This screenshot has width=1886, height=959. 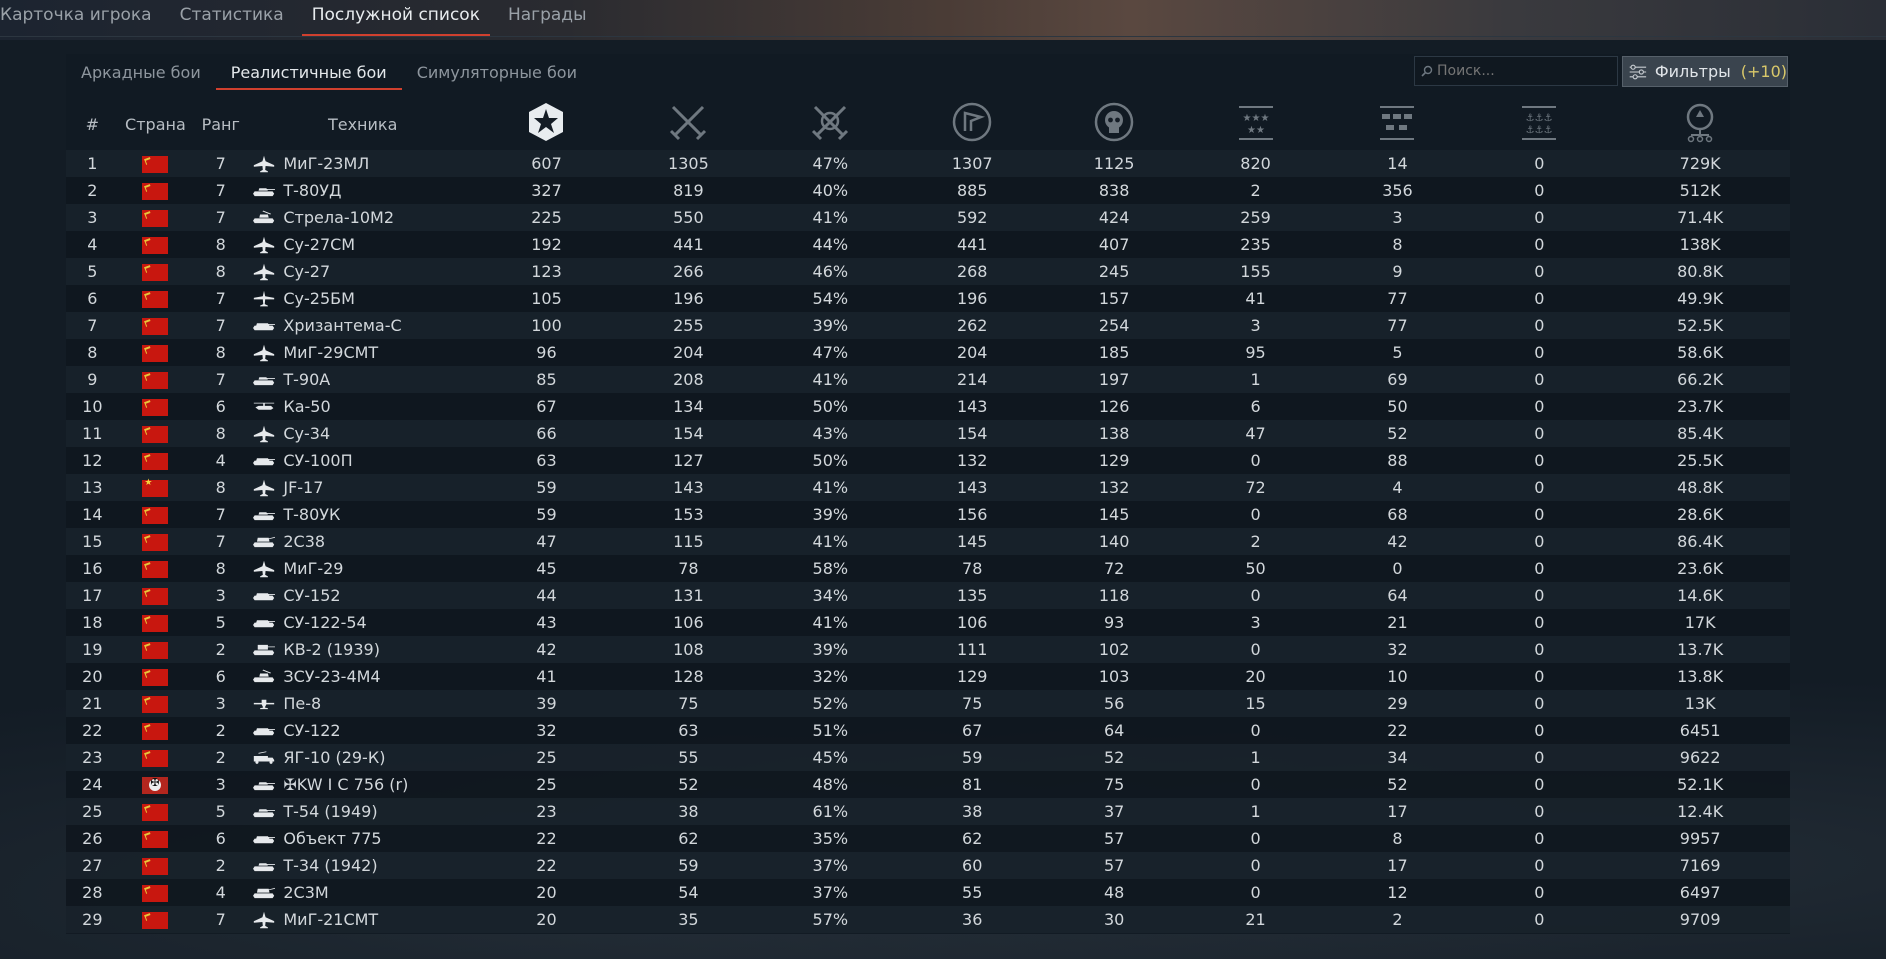 What do you see at coordinates (155, 784) in the screenshot?
I see `country-flag` at bounding box center [155, 784].